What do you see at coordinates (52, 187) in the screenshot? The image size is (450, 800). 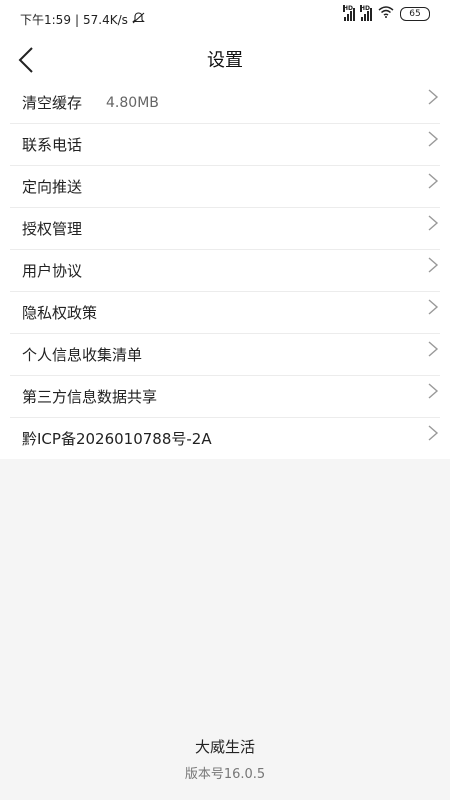 I see `settings-item-label: 定向推送` at bounding box center [52, 187].